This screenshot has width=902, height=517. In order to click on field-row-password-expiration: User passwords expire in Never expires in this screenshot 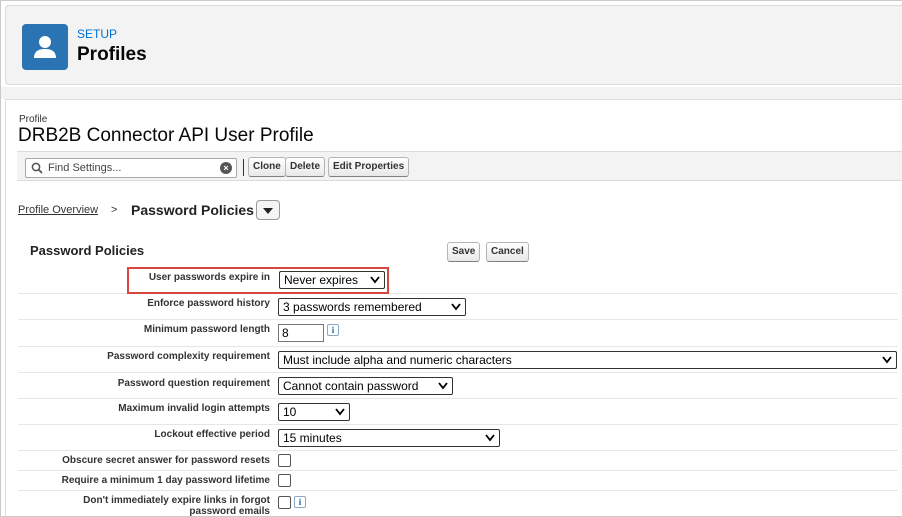, I will do `click(458, 281)`.